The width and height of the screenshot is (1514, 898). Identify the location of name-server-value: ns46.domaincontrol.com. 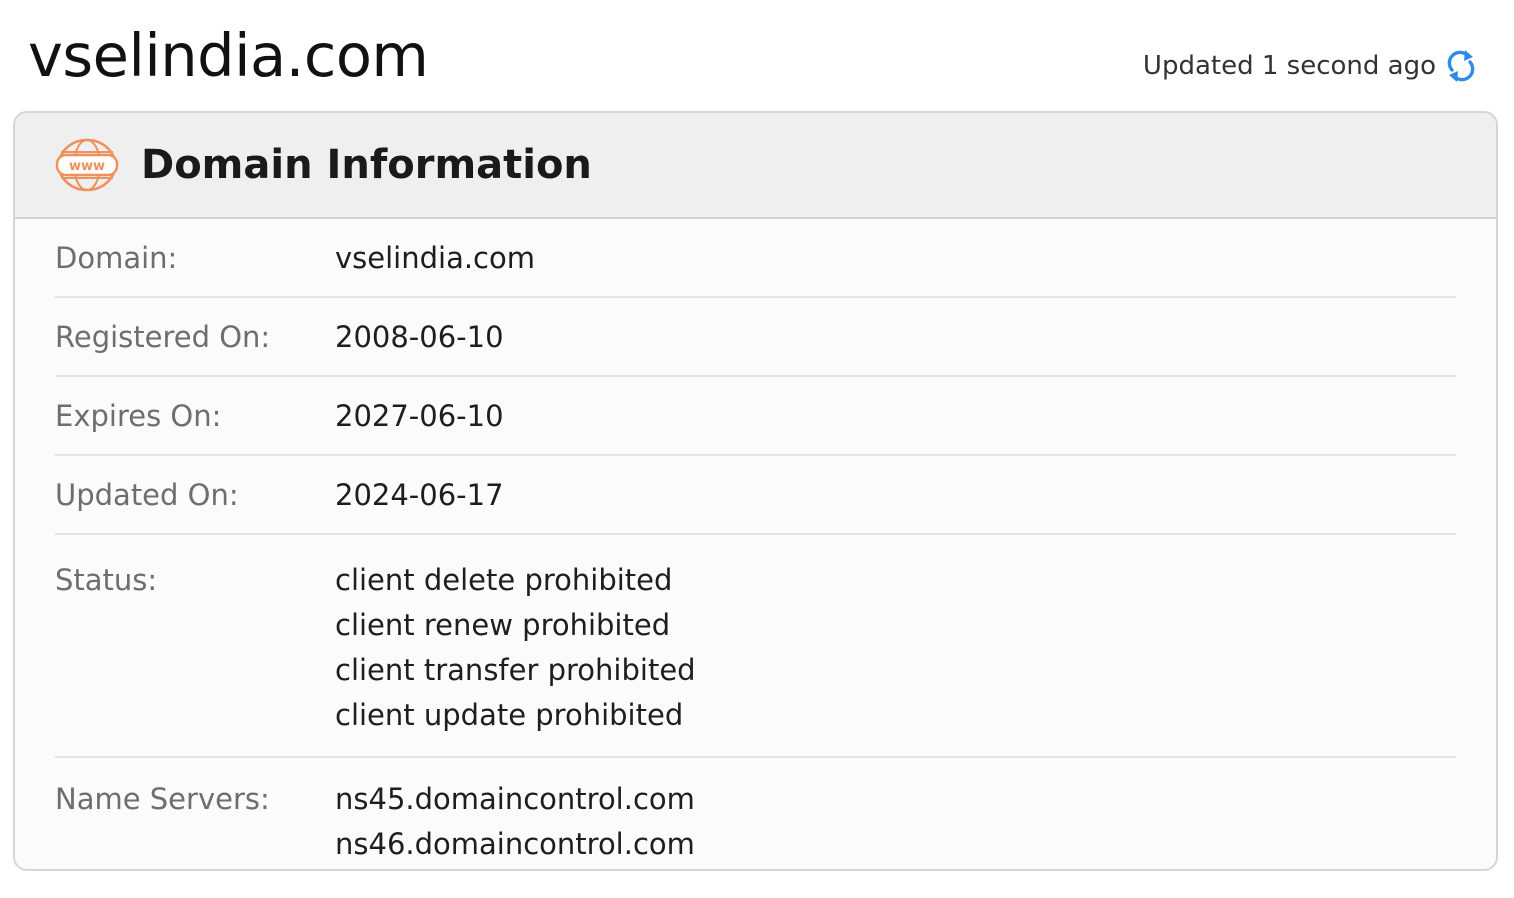
(515, 844).